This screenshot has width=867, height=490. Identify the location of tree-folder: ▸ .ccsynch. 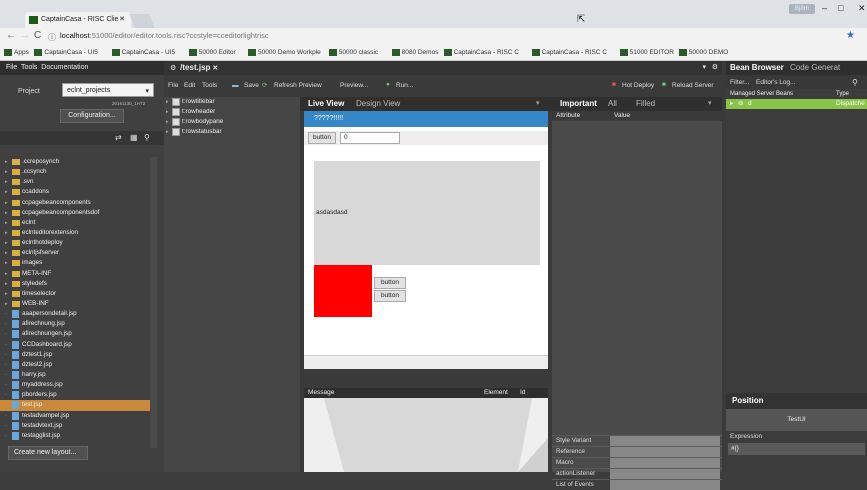
(75, 172).